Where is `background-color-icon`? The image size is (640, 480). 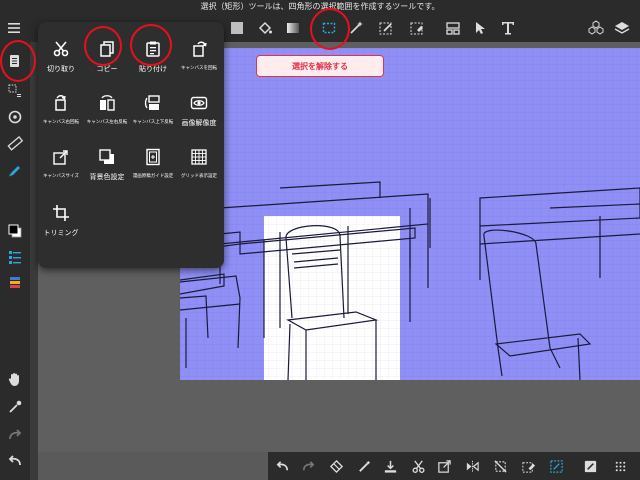
background-color-icon is located at coordinates (107, 157).